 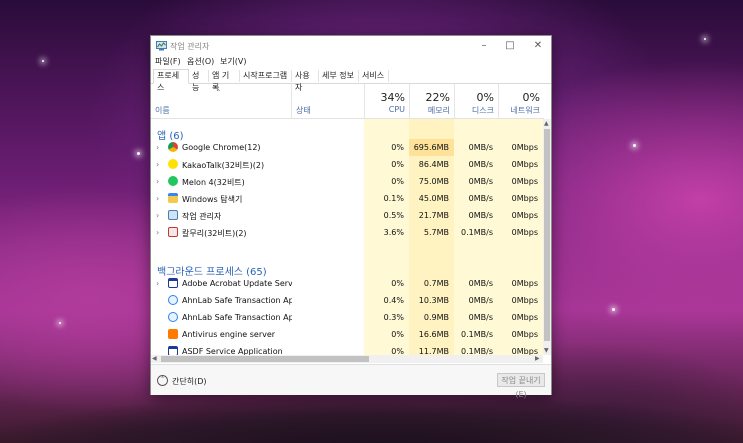 I want to click on process-name: 칼무리(32비트)(2), so click(x=214, y=233).